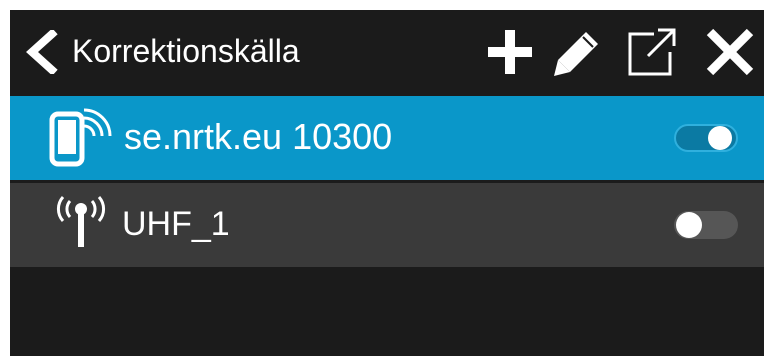 The image size is (764, 356). Describe the element at coordinates (186, 51) in the screenshot. I see `page-title: Korrektionskälla` at that location.